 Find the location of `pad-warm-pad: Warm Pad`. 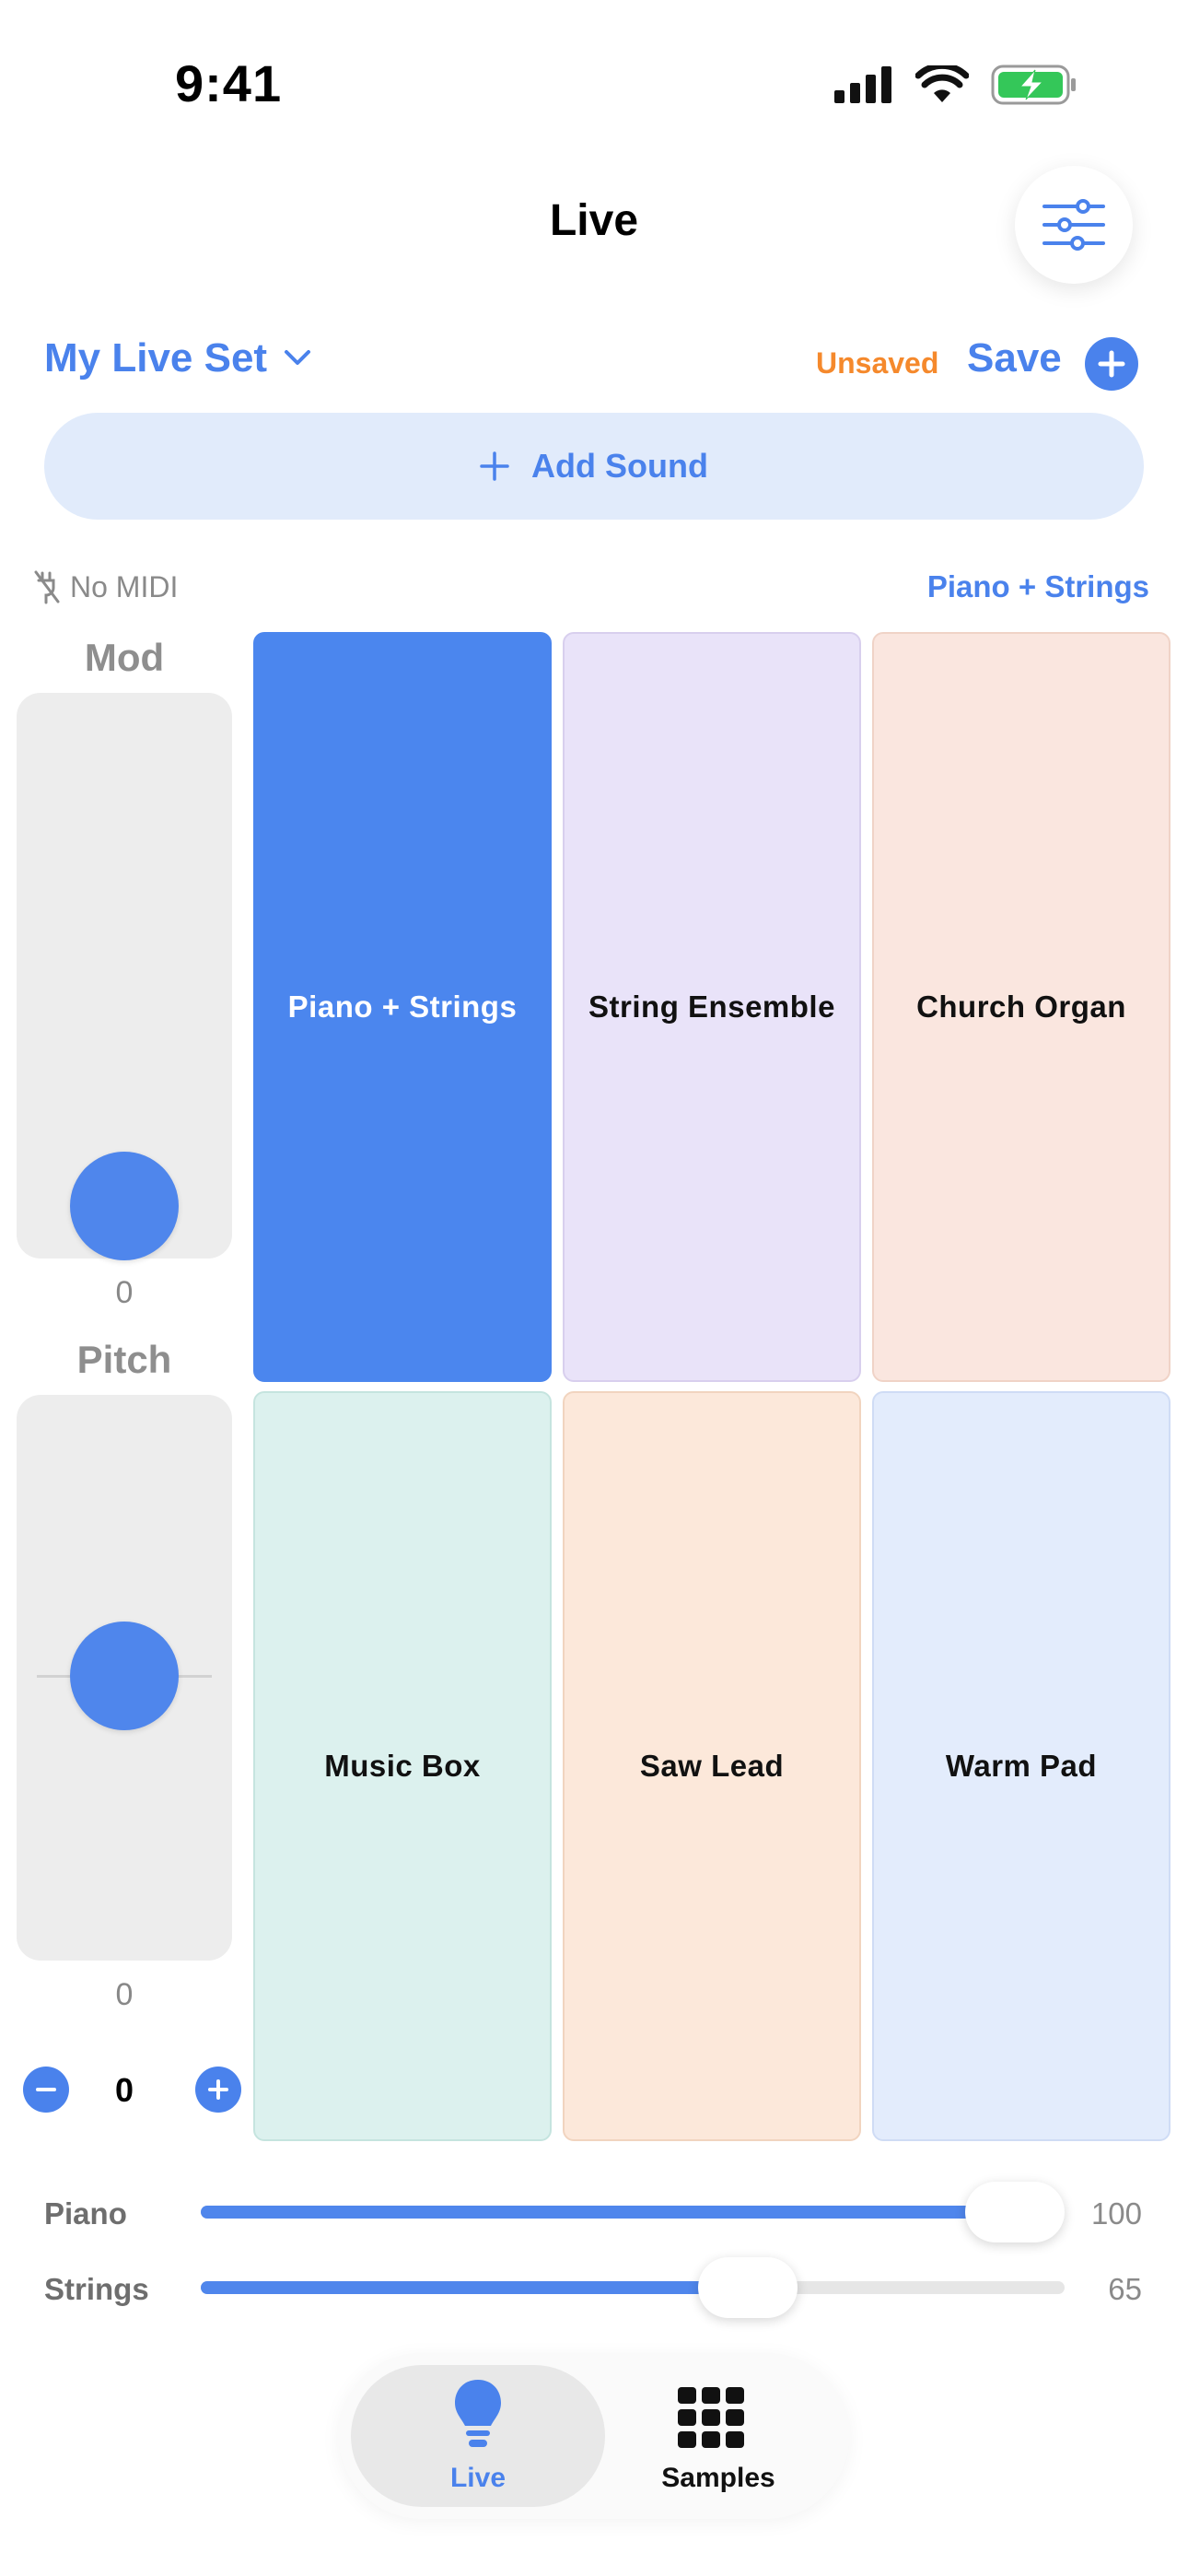

pad-warm-pad: Warm Pad is located at coordinates (1021, 1766).